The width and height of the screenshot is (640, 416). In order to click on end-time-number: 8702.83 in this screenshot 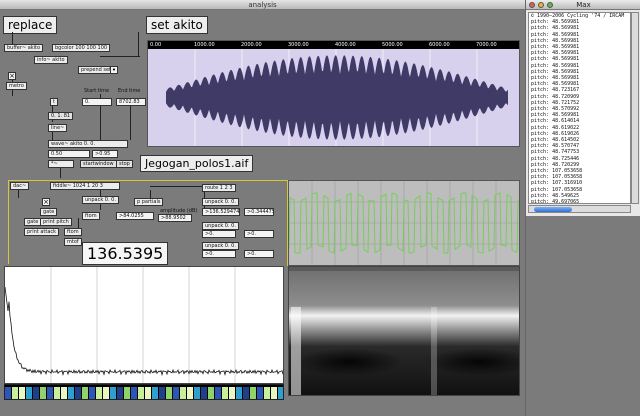, I will do `click(131, 102)`.